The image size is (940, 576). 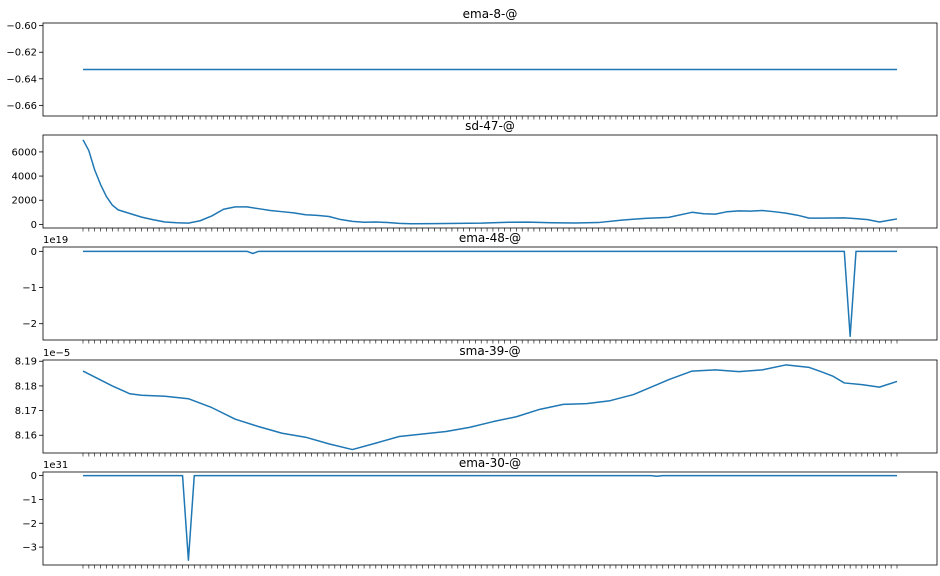 What do you see at coordinates (29, 548) in the screenshot?
I see `y-tick-label: −3` at bounding box center [29, 548].